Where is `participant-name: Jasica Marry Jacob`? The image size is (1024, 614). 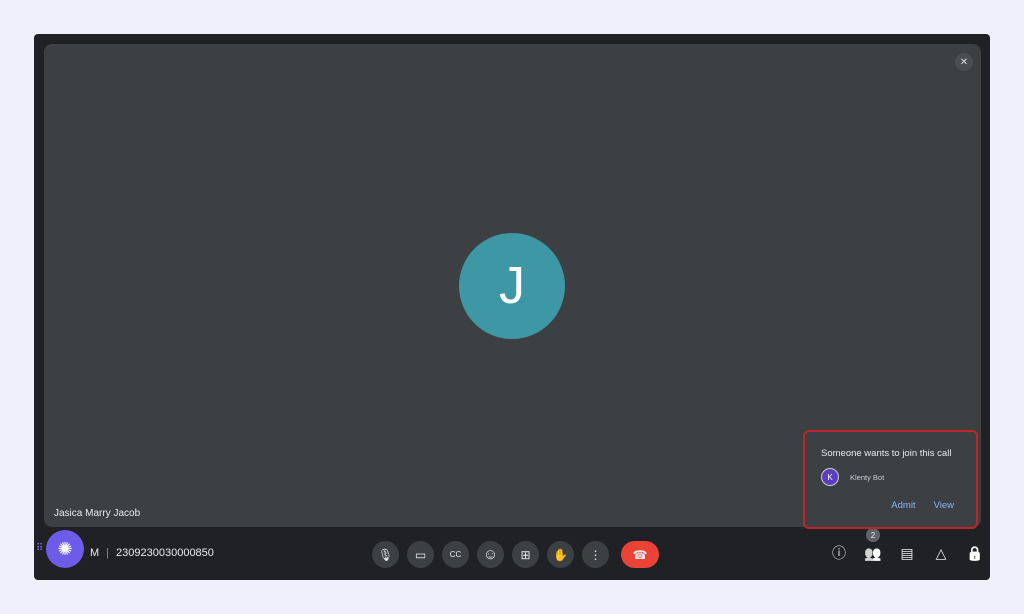
participant-name: Jasica Marry Jacob is located at coordinates (97, 513).